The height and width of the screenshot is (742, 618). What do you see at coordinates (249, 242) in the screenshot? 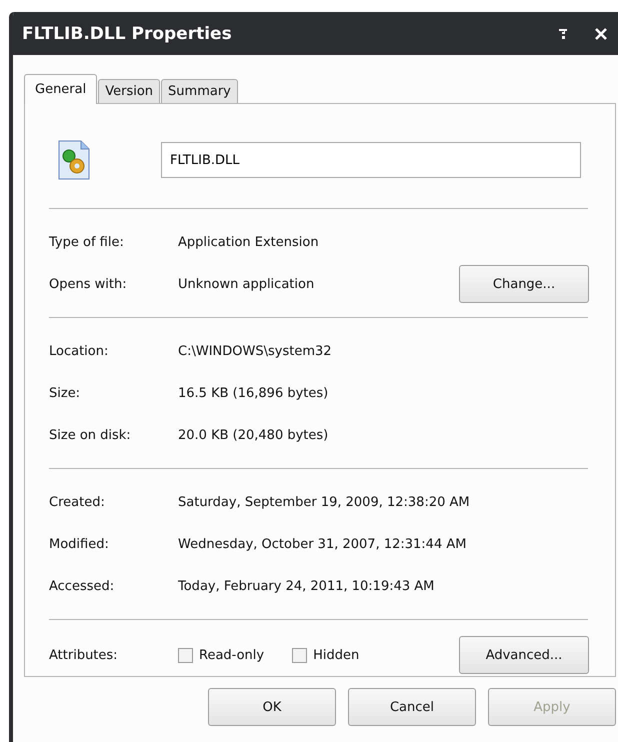
I see `field-value: Application Extension` at bounding box center [249, 242].